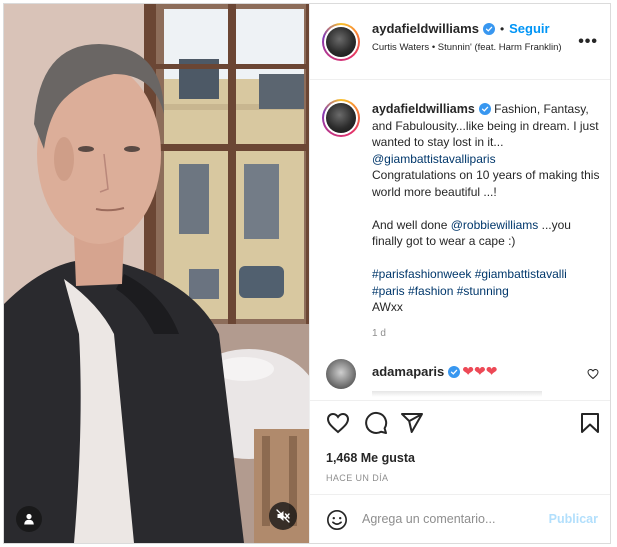 The image size is (617, 547). I want to click on mute-toggle-button, so click(283, 516).